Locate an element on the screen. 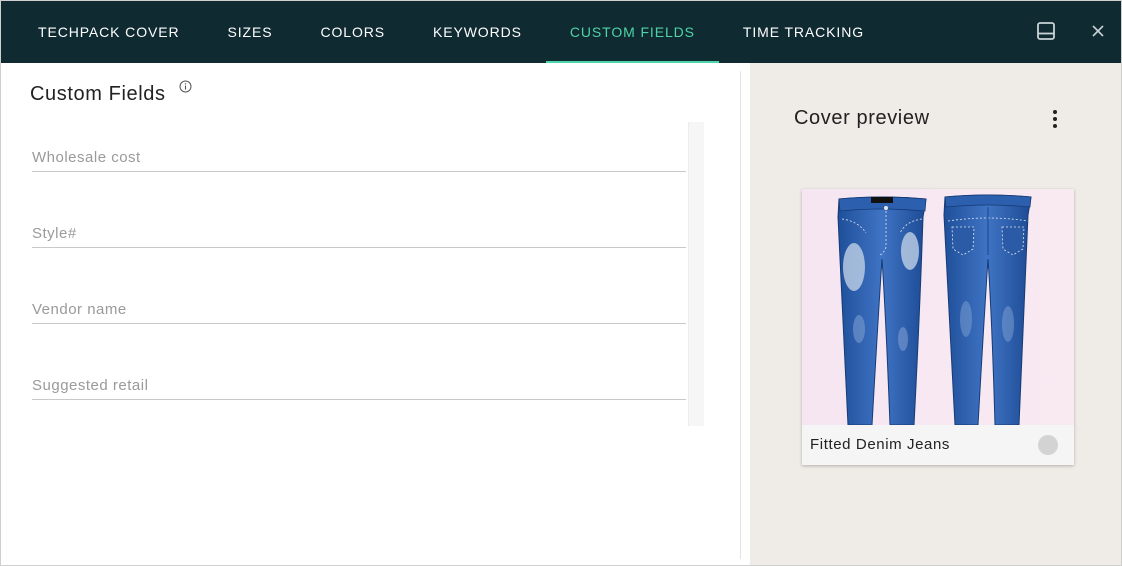 Image resolution: width=1122 pixels, height=566 pixels. denim-jeans-image is located at coordinates (938, 307).